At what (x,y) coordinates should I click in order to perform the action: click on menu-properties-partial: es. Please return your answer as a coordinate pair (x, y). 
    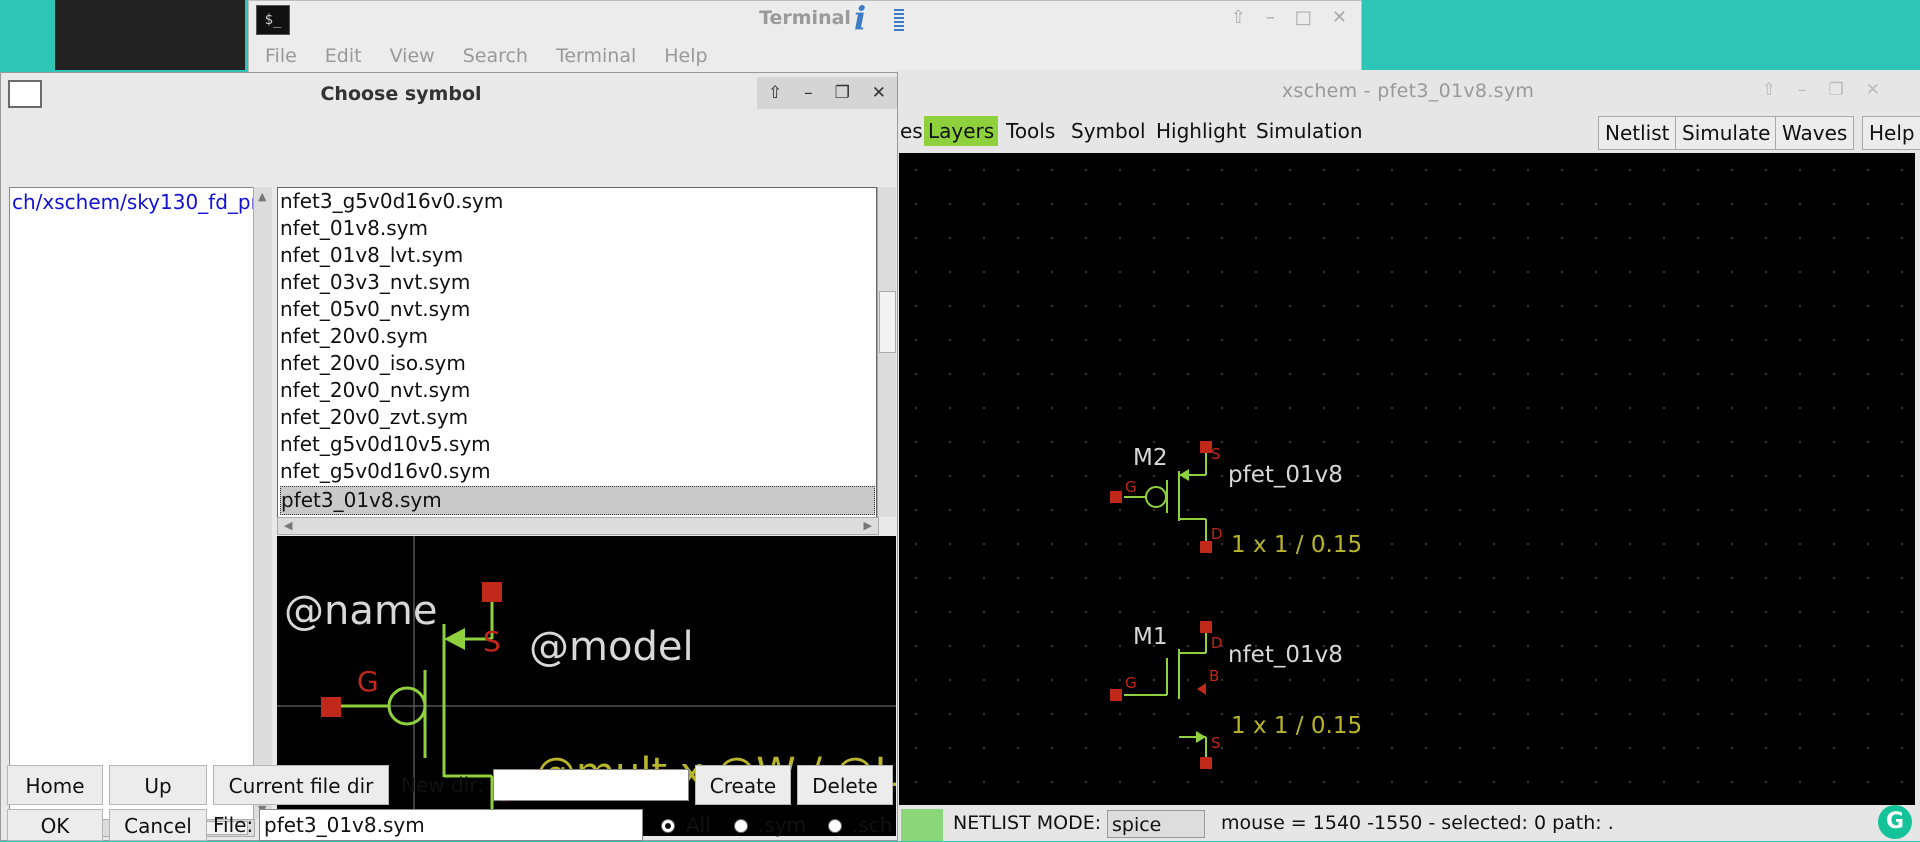
    Looking at the image, I should click on (911, 131).